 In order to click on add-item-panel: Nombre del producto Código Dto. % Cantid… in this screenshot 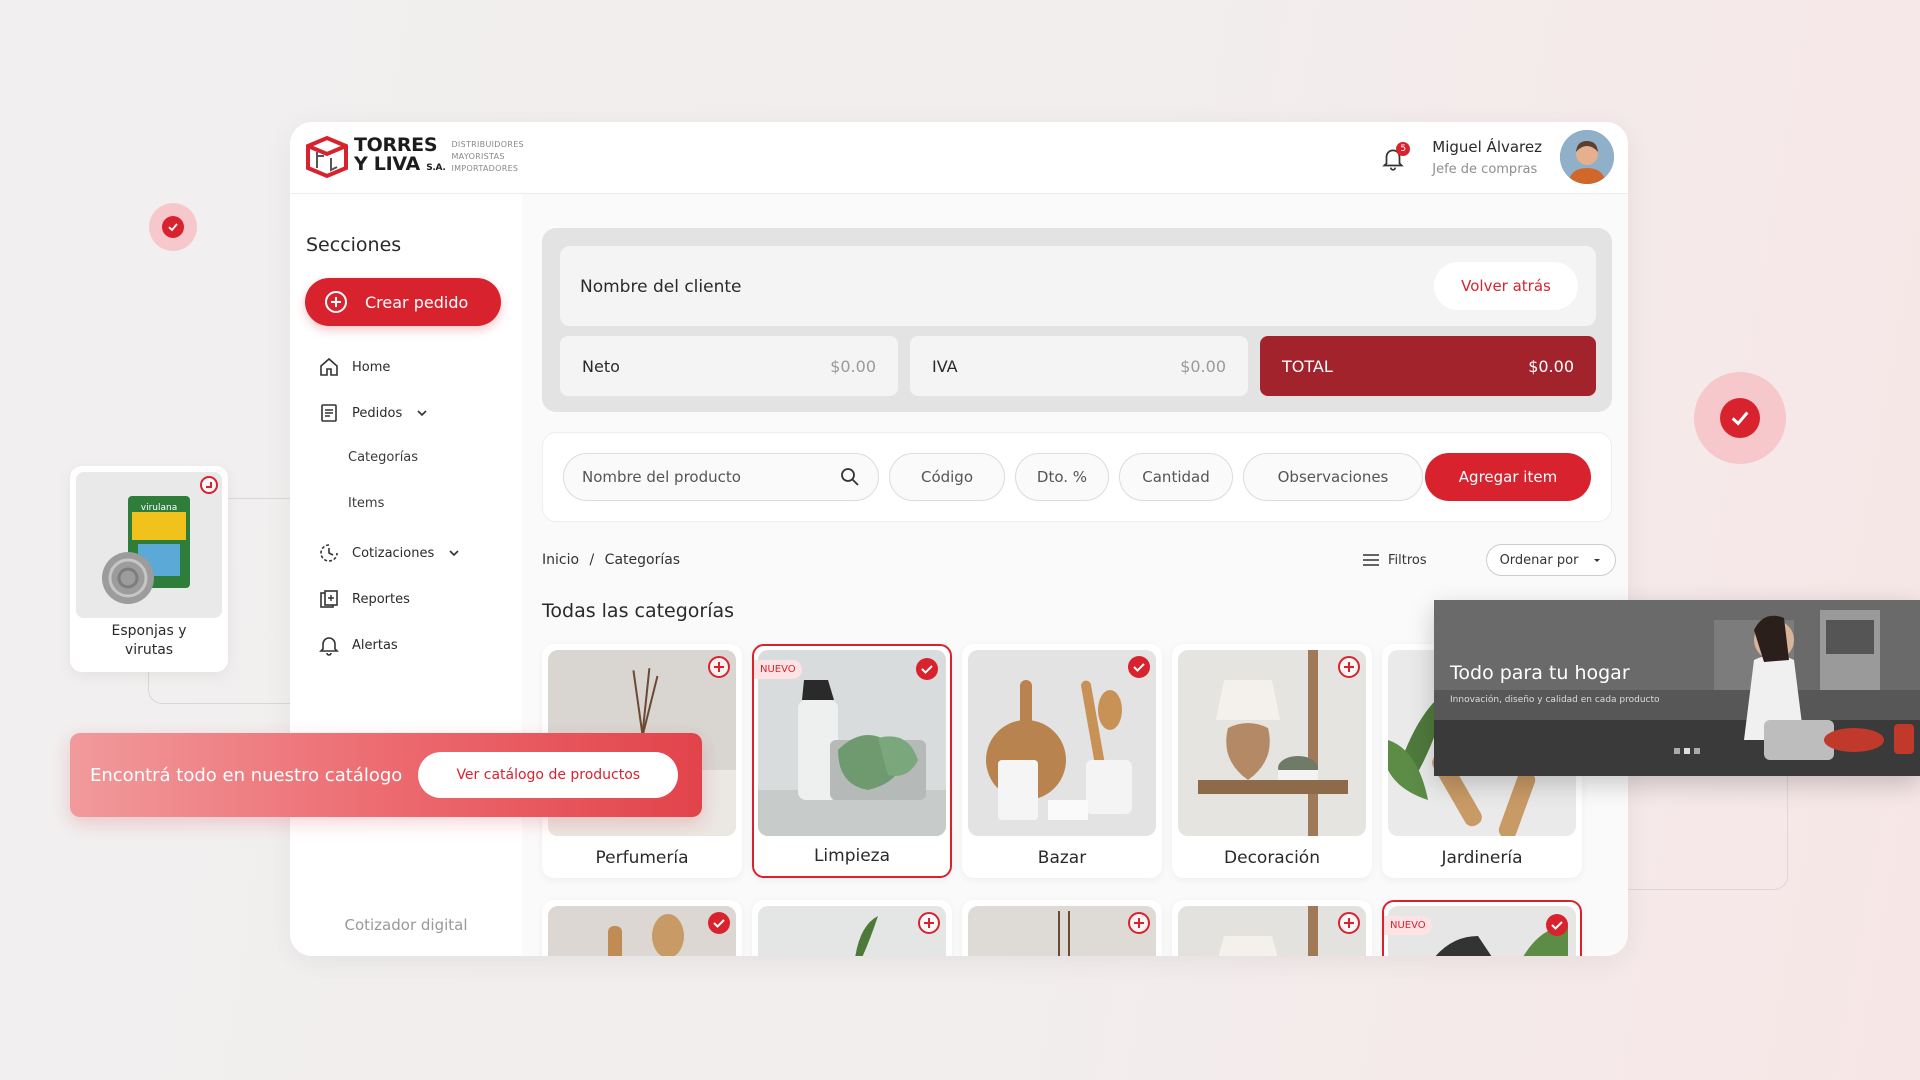, I will do `click(1077, 477)`.